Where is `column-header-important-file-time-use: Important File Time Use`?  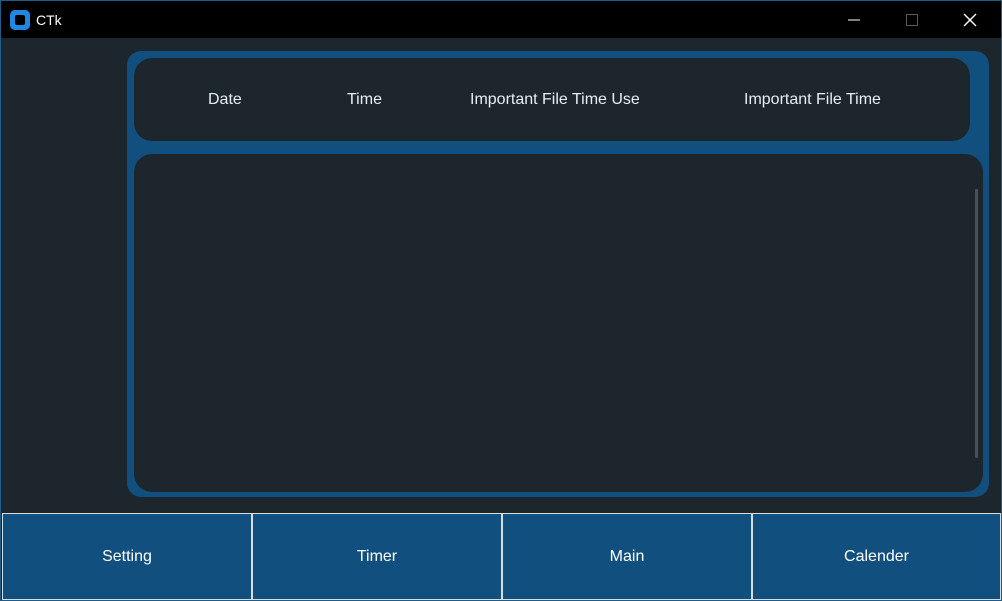 column-header-important-file-time-use: Important File Time Use is located at coordinates (555, 99).